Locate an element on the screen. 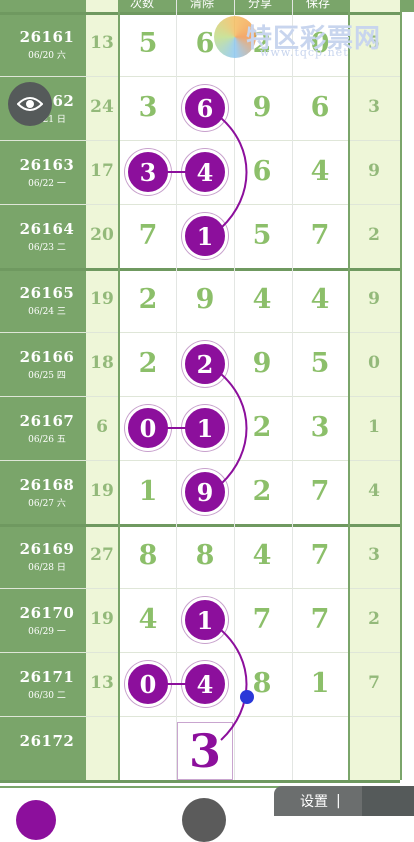  eye-icon is located at coordinates (30, 104).